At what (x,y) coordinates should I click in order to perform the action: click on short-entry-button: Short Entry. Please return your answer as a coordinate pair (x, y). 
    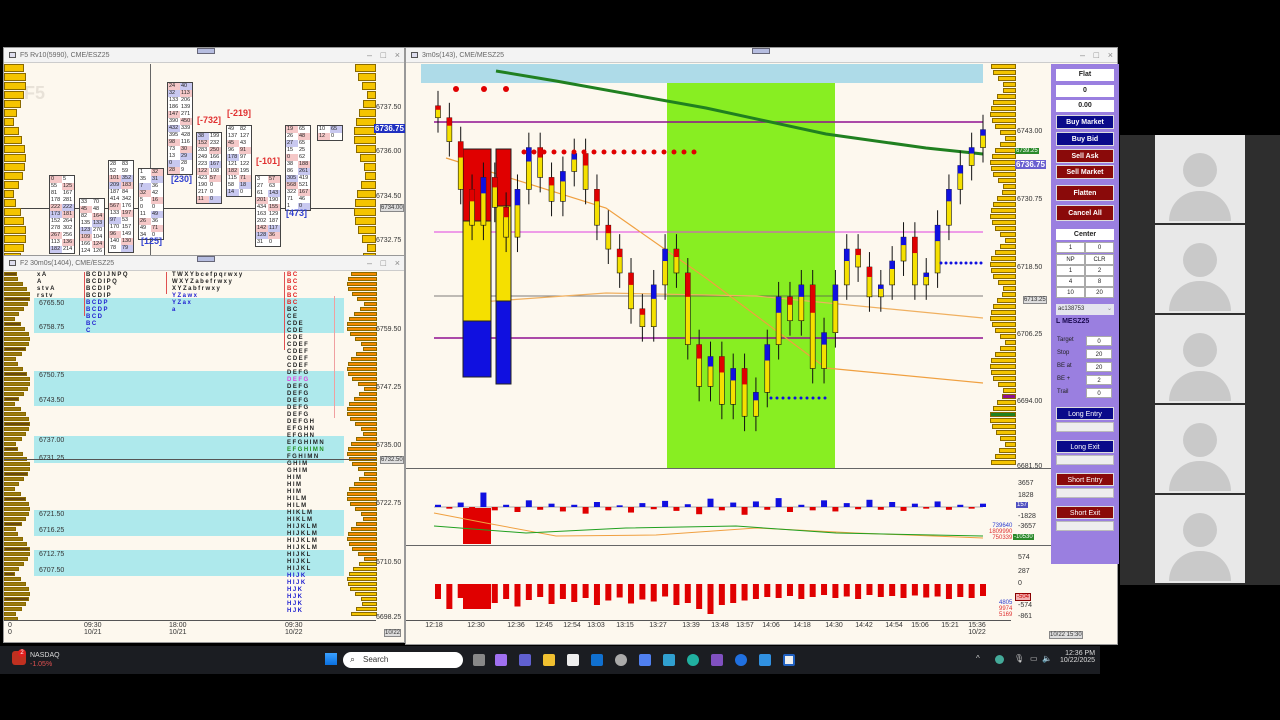
    Looking at the image, I should click on (1085, 479).